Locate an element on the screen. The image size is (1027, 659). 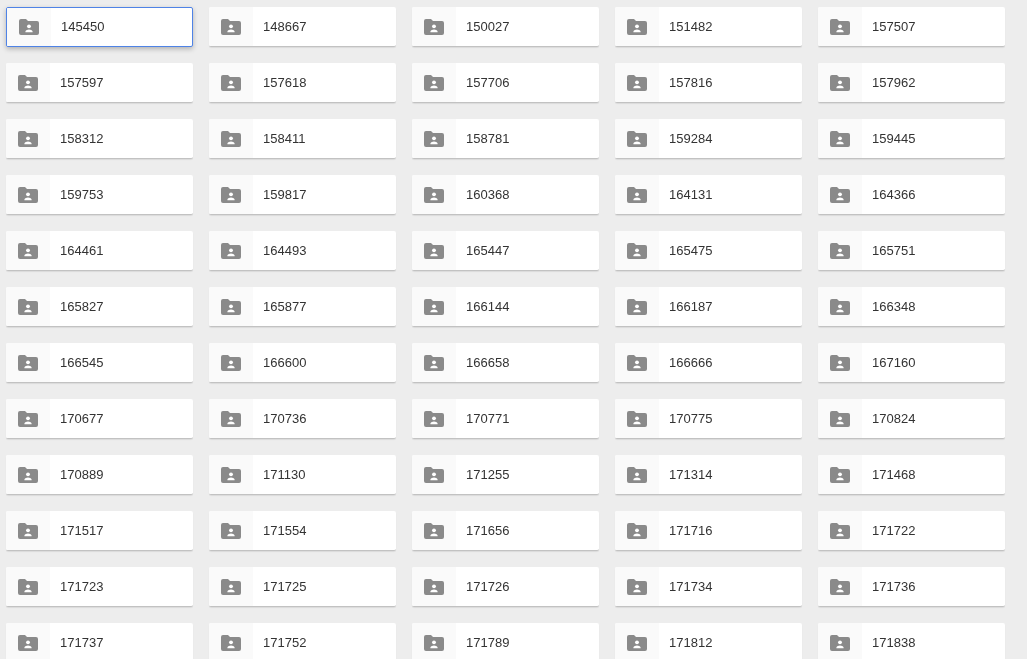
folder-card: 171752 is located at coordinates (302, 641).